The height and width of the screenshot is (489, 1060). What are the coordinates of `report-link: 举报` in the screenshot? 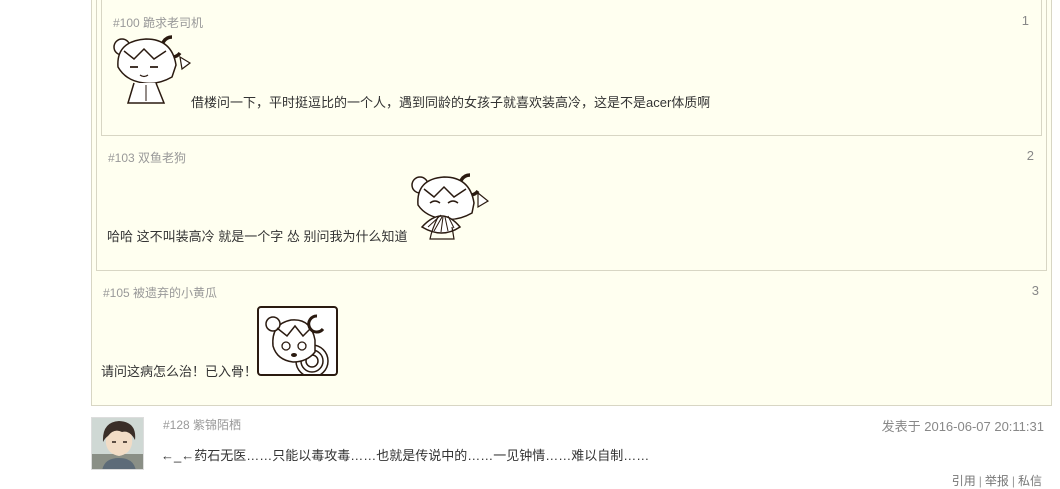 It's located at (997, 481).